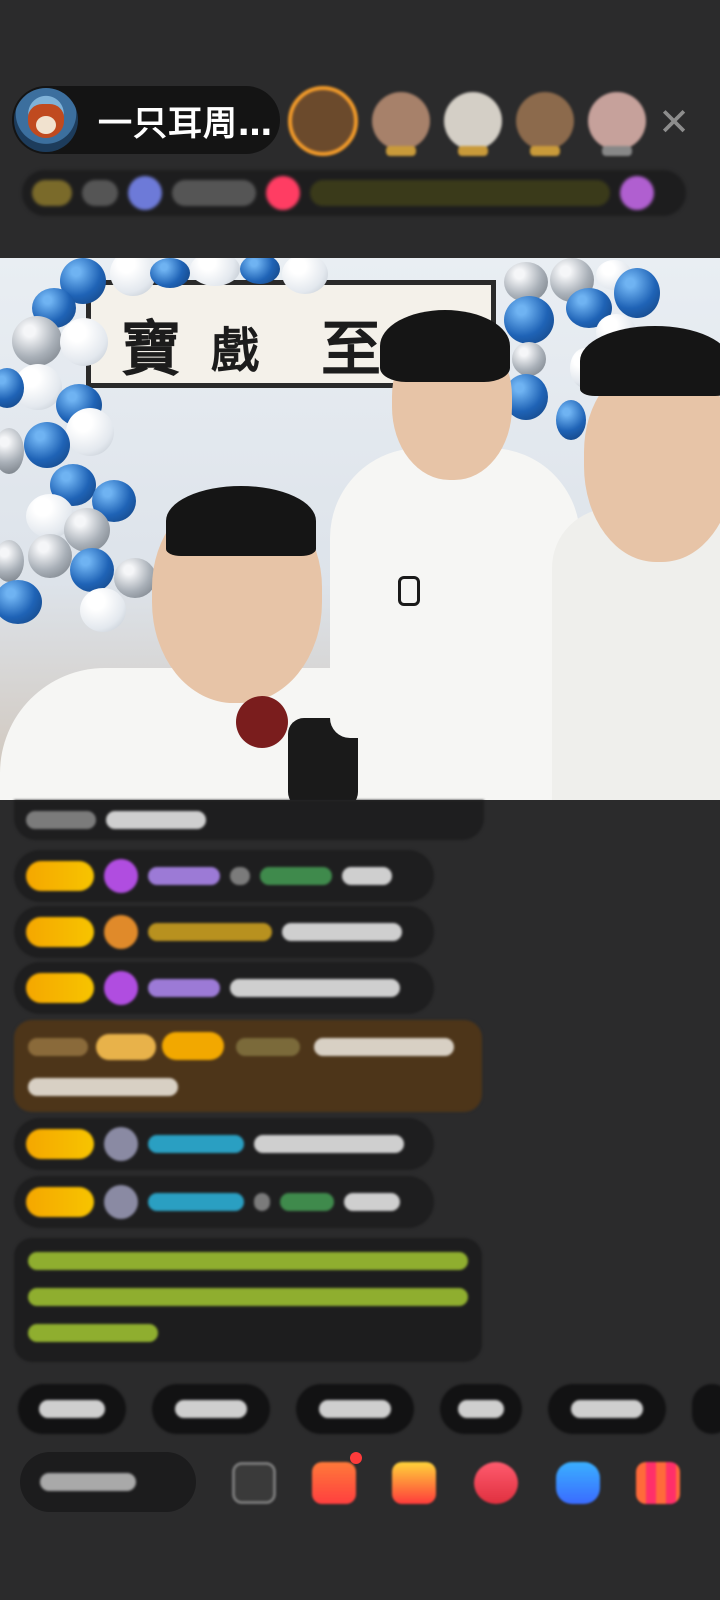  What do you see at coordinates (354, 193) in the screenshot?
I see `stream-info-bar` at bounding box center [354, 193].